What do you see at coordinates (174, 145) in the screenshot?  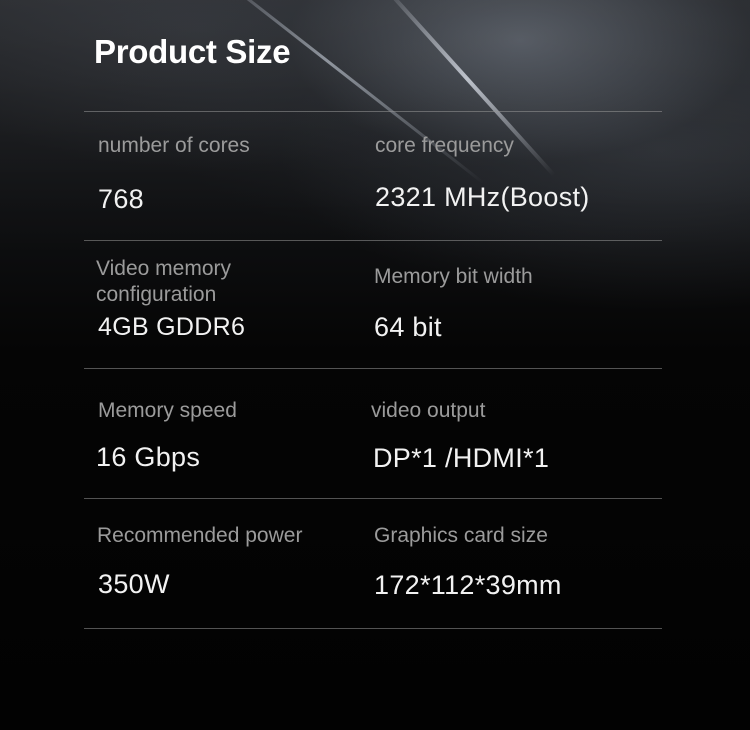 I see `spec-label-cores: number of cores` at bounding box center [174, 145].